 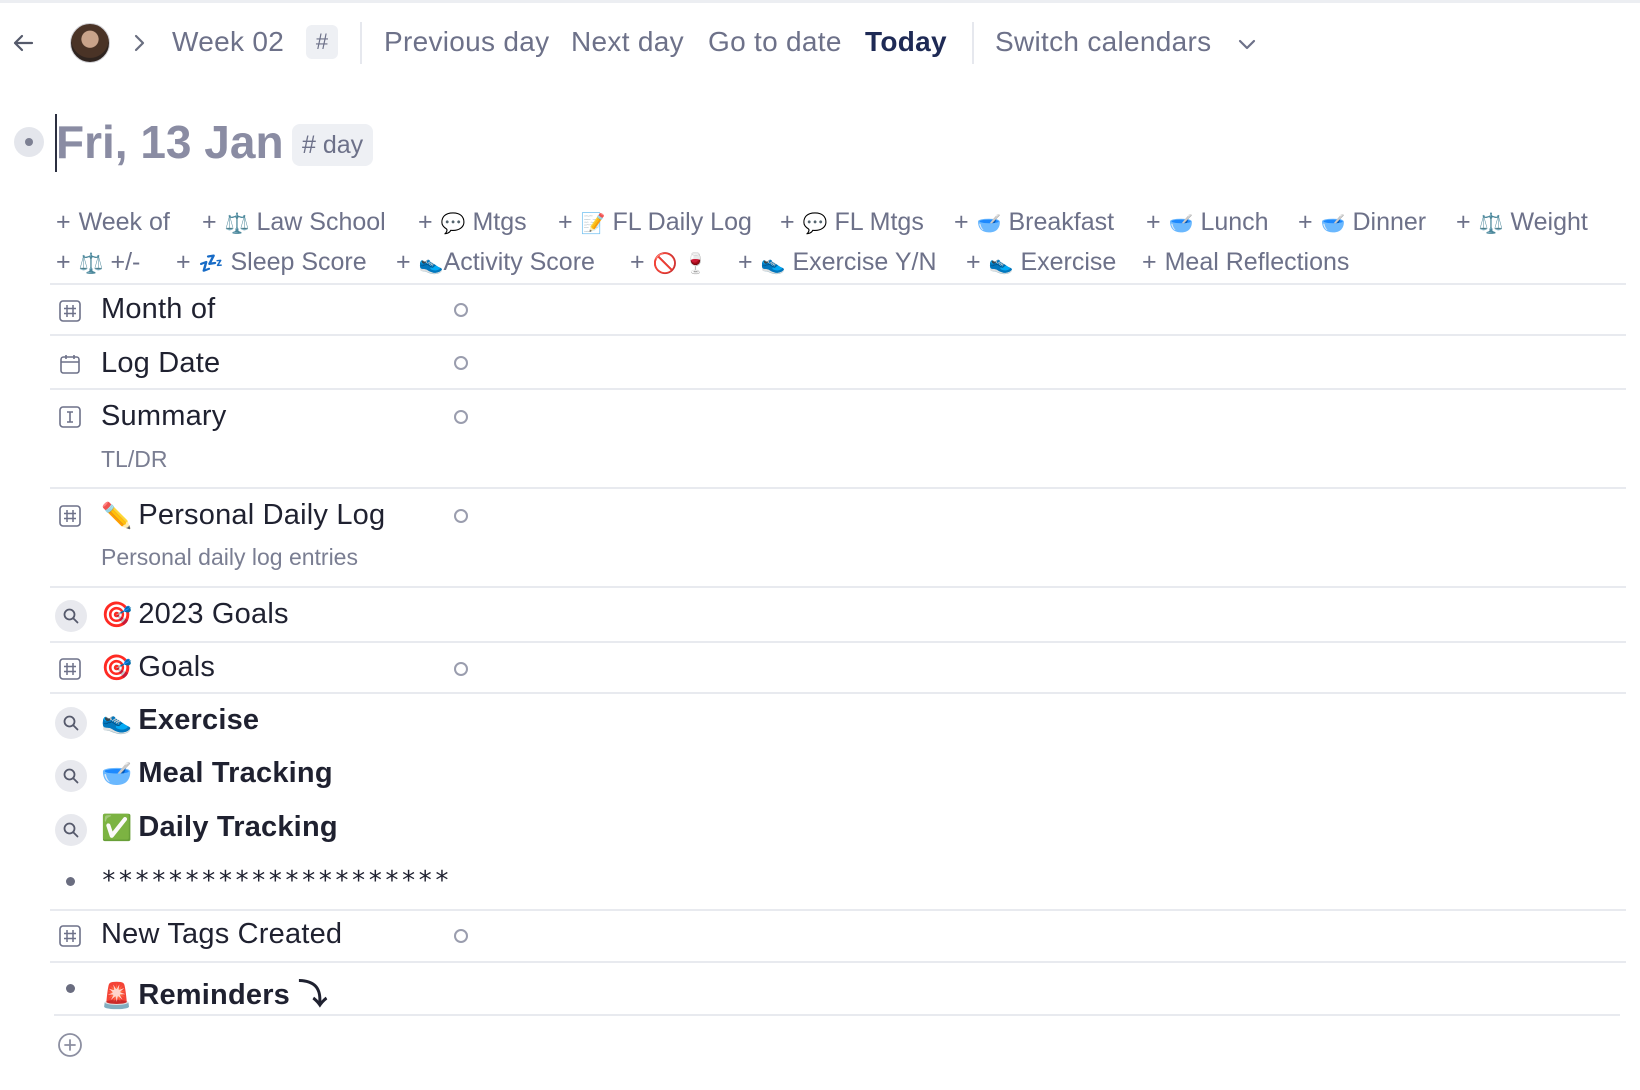 What do you see at coordinates (180, 720) in the screenshot?
I see `search-exercise: 👟 Exercise` at bounding box center [180, 720].